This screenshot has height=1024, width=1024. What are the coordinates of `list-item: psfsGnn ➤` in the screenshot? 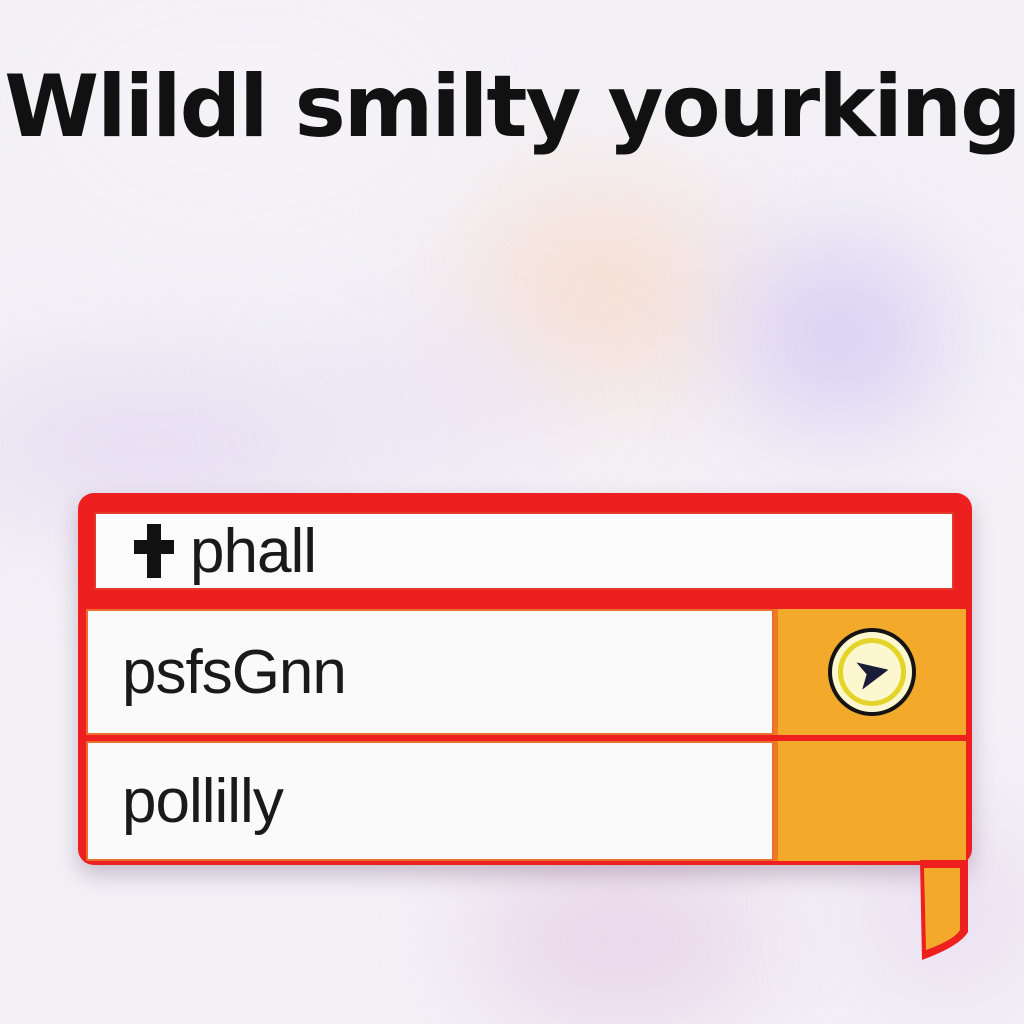 It's located at (526, 672).